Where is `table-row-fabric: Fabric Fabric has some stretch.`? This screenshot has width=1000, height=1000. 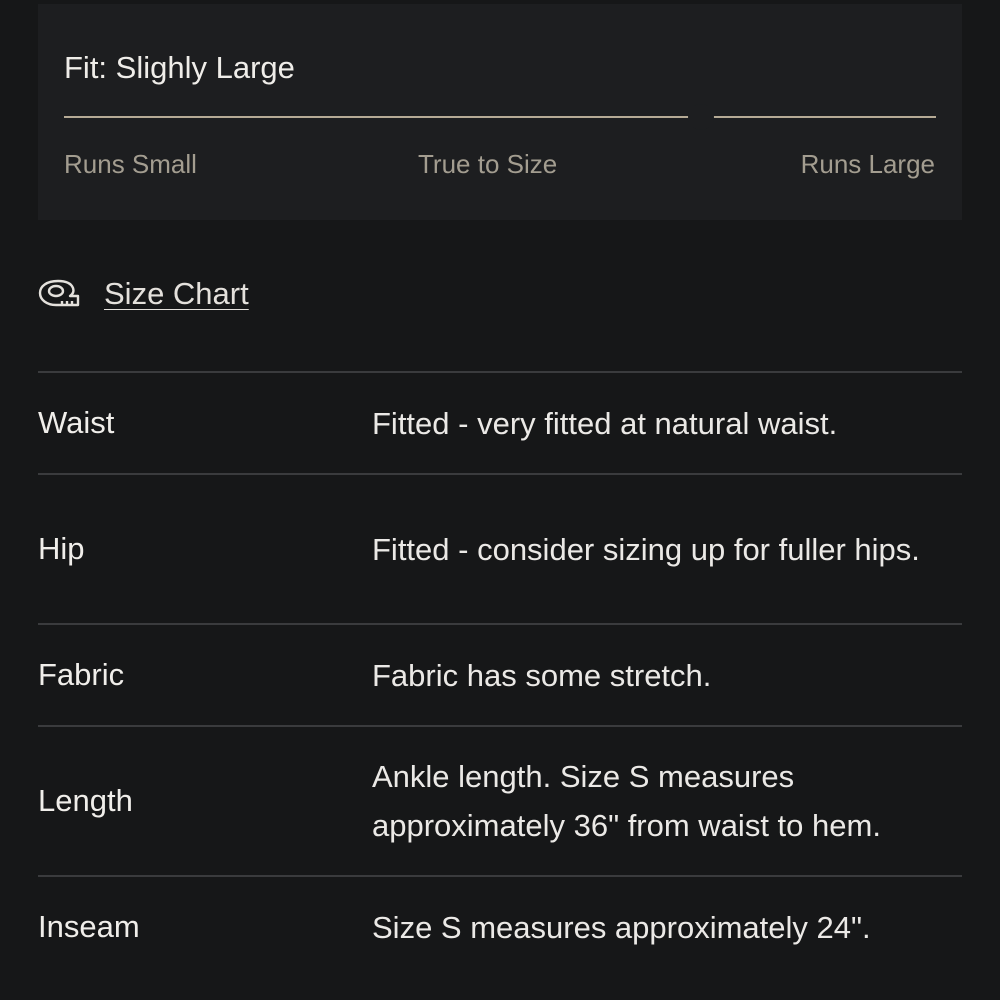 table-row-fabric: Fabric Fabric has some stretch. is located at coordinates (500, 674).